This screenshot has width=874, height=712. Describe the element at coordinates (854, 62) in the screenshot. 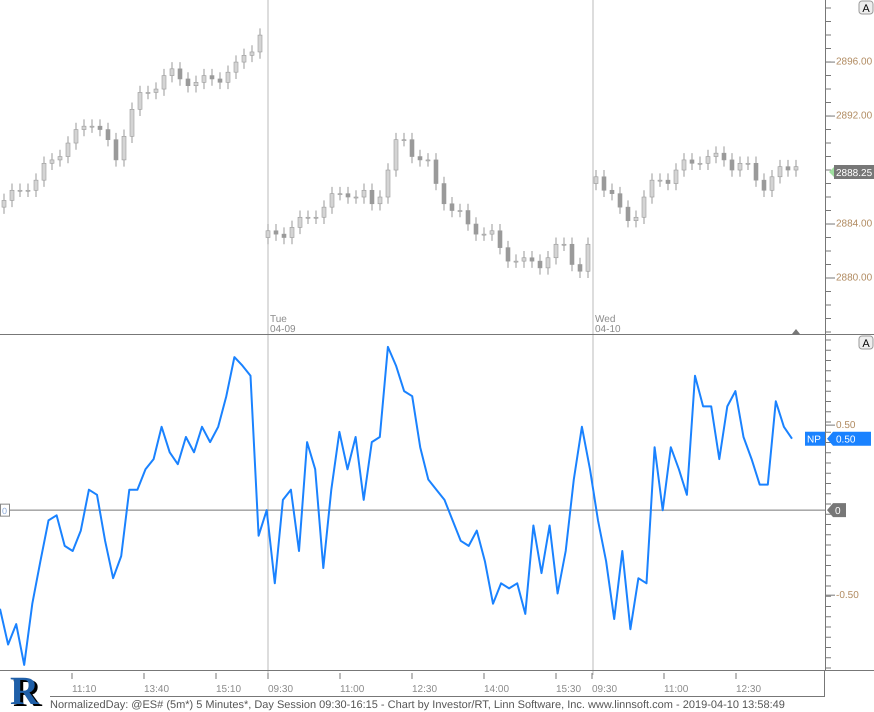

I see `price-axis-label: 2896.00` at that location.